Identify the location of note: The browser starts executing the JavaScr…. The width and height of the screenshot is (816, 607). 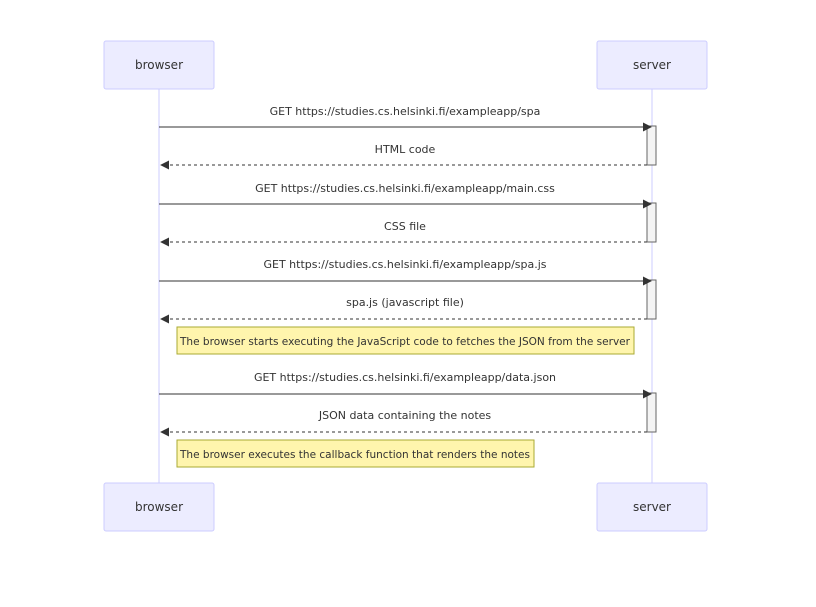
(405, 340).